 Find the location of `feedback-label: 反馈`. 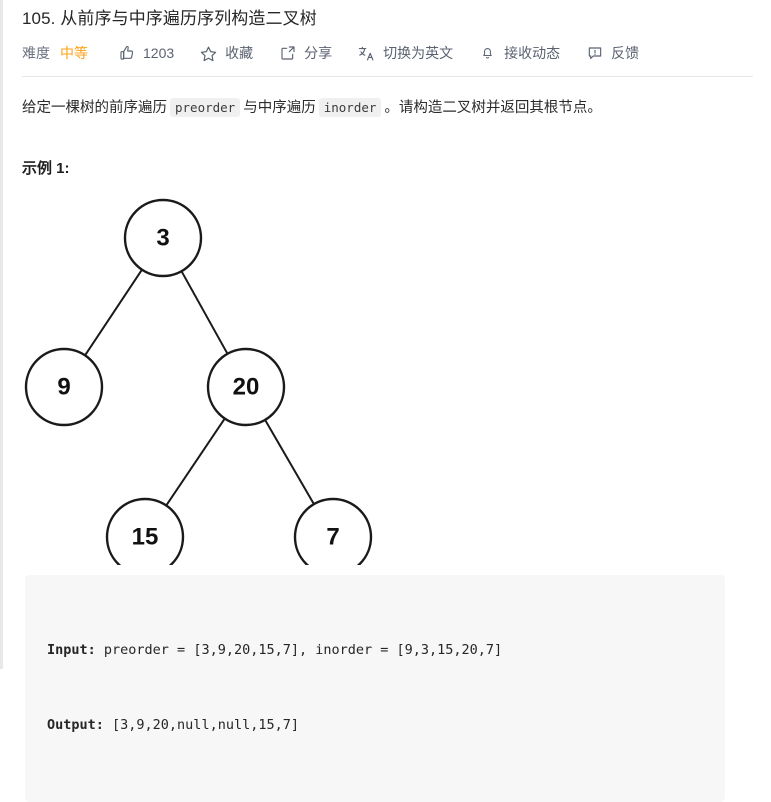

feedback-label: 反馈 is located at coordinates (625, 53).